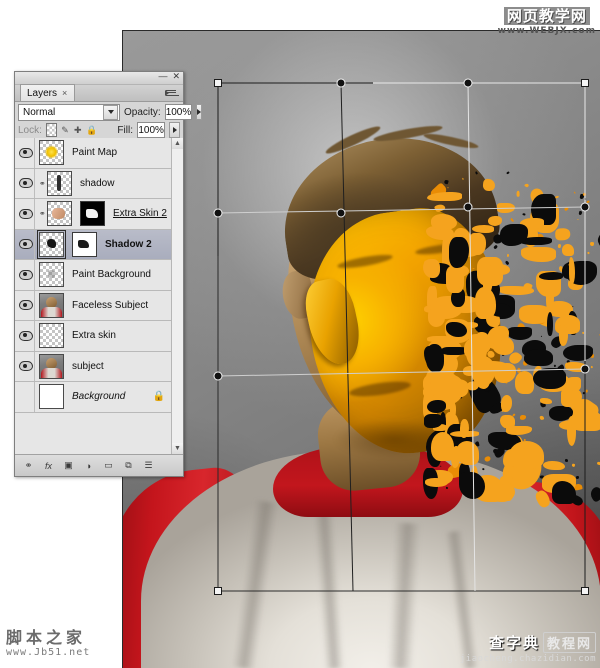 The width and height of the screenshot is (600, 668). I want to click on link-layers-icon: ⚭, so click(28, 465).